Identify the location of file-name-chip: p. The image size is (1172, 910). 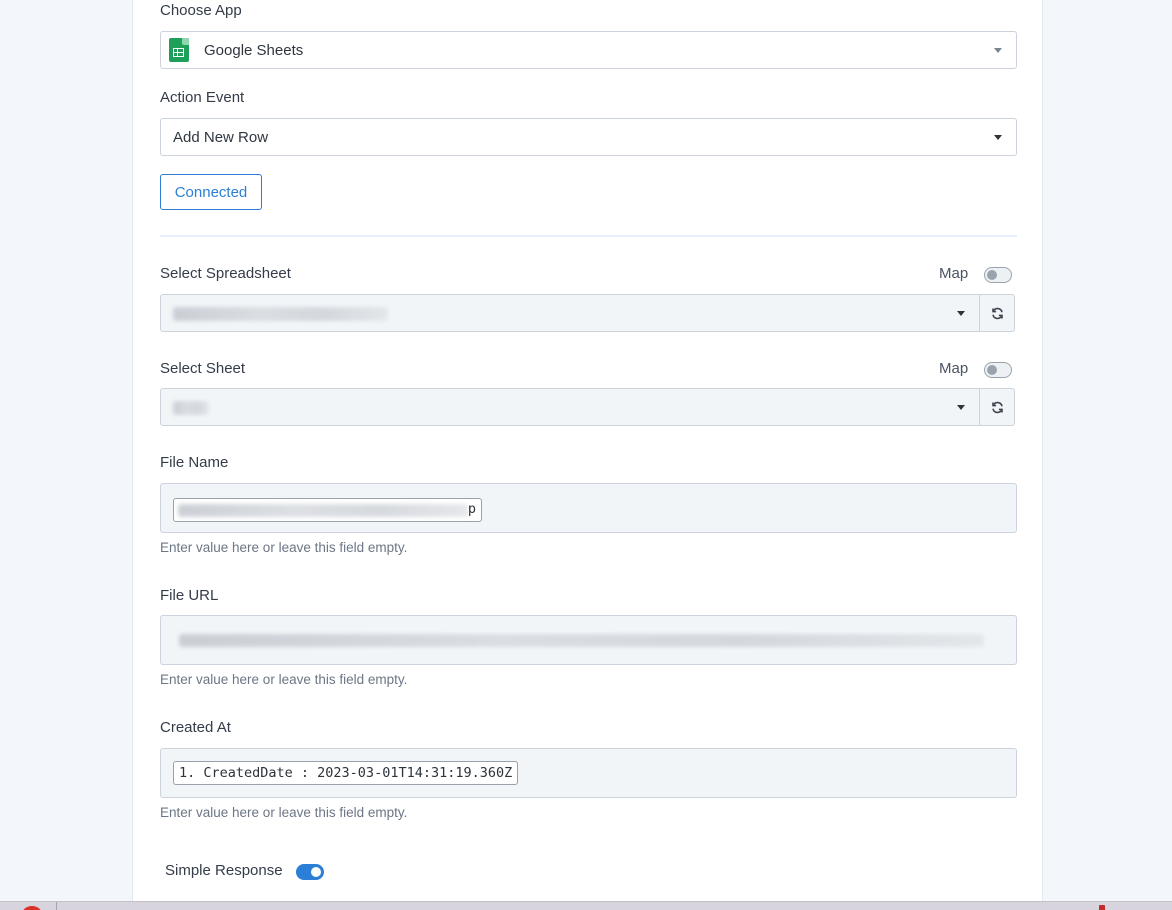
(327, 510).